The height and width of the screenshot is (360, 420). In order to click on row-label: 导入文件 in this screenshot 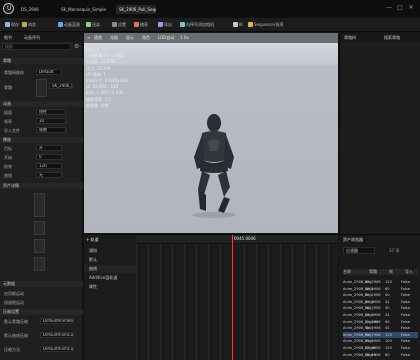, I will do `click(12, 130)`.